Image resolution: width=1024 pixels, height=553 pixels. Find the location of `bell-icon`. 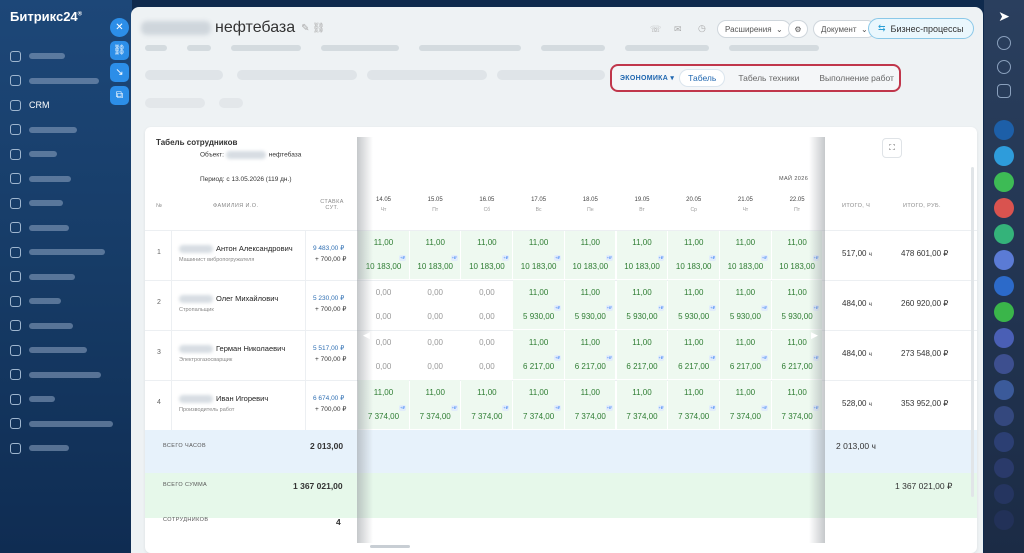

bell-icon is located at coordinates (1004, 43).